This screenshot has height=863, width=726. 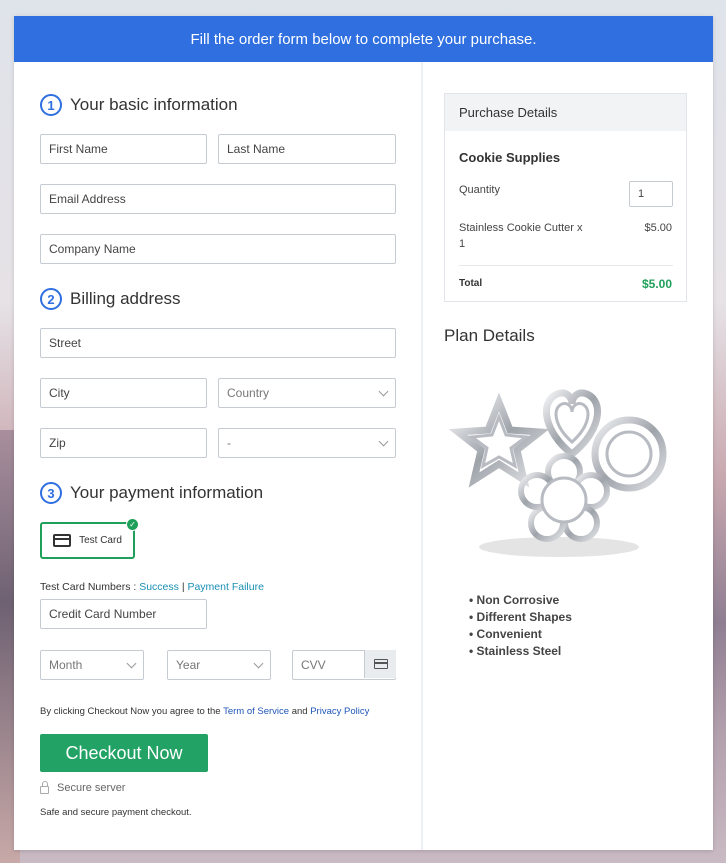 I want to click on step-2-badge: 2, so click(x=51, y=299).